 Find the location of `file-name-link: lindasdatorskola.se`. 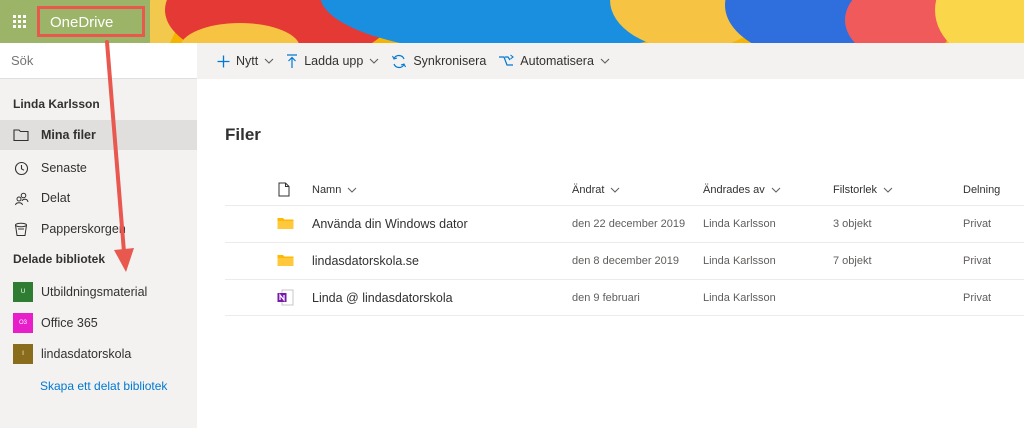

file-name-link: lindasdatorskola.se is located at coordinates (365, 261).